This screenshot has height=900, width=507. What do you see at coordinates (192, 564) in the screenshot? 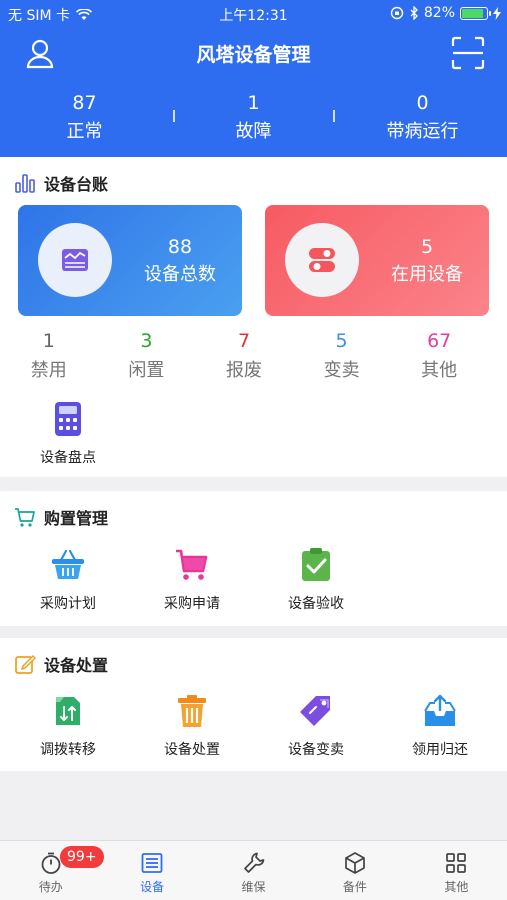
I see `cart-icon` at bounding box center [192, 564].